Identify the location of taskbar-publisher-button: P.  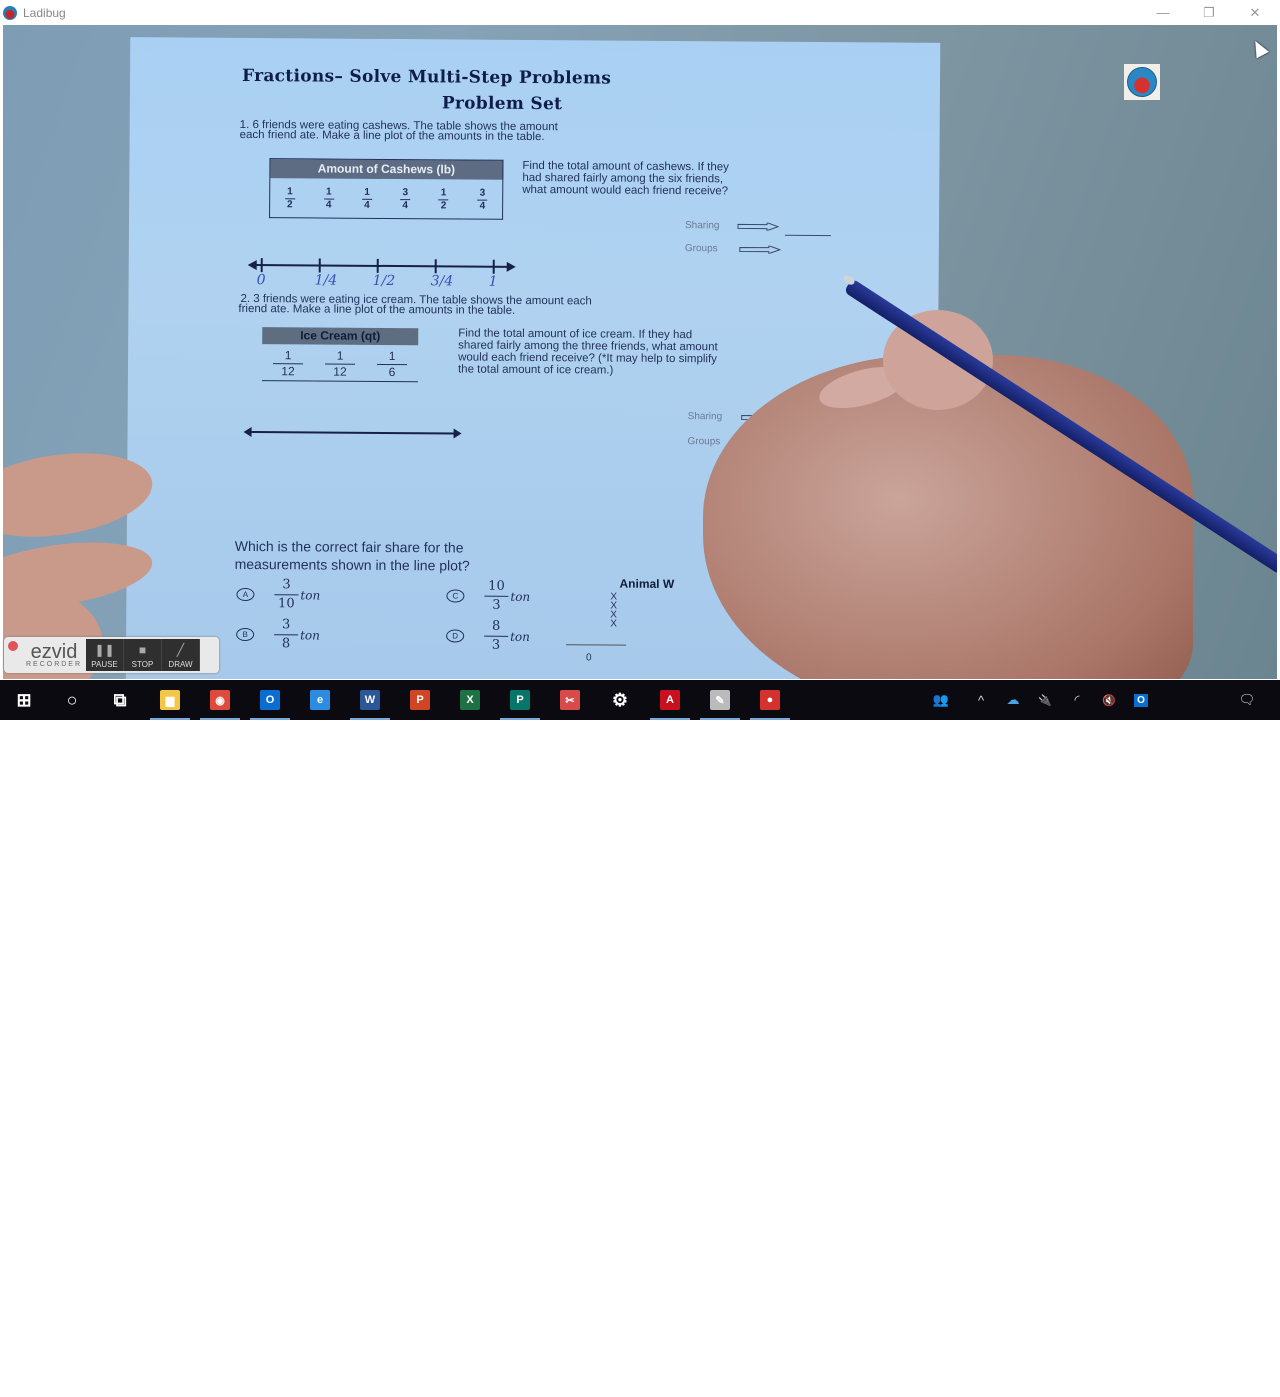
(520, 700).